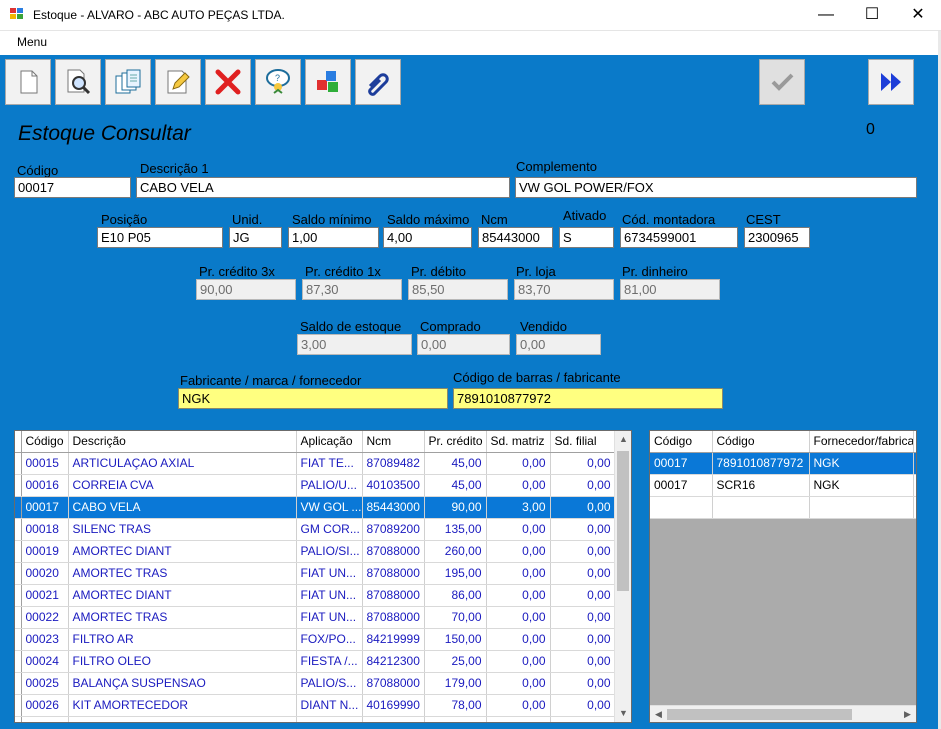 Image resolution: width=941 pixels, height=729 pixels. I want to click on cell-ncm: 84219999, so click(393, 639).